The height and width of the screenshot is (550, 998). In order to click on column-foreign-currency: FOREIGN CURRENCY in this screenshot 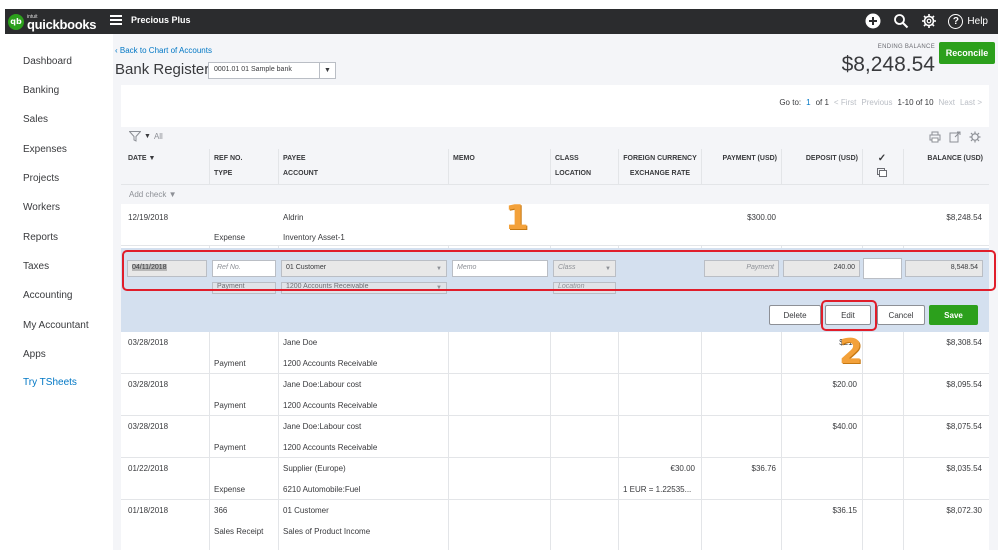, I will do `click(660, 158)`.